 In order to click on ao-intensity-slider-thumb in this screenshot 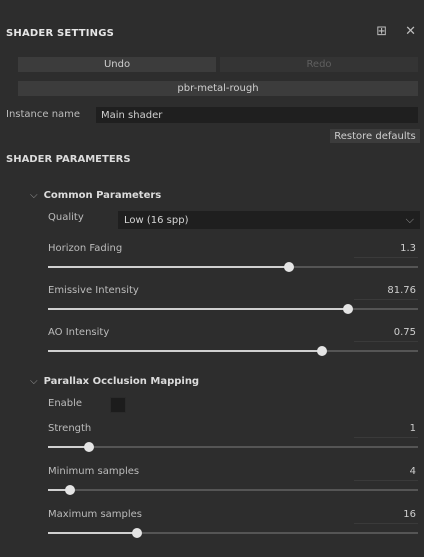, I will do `click(321, 351)`.